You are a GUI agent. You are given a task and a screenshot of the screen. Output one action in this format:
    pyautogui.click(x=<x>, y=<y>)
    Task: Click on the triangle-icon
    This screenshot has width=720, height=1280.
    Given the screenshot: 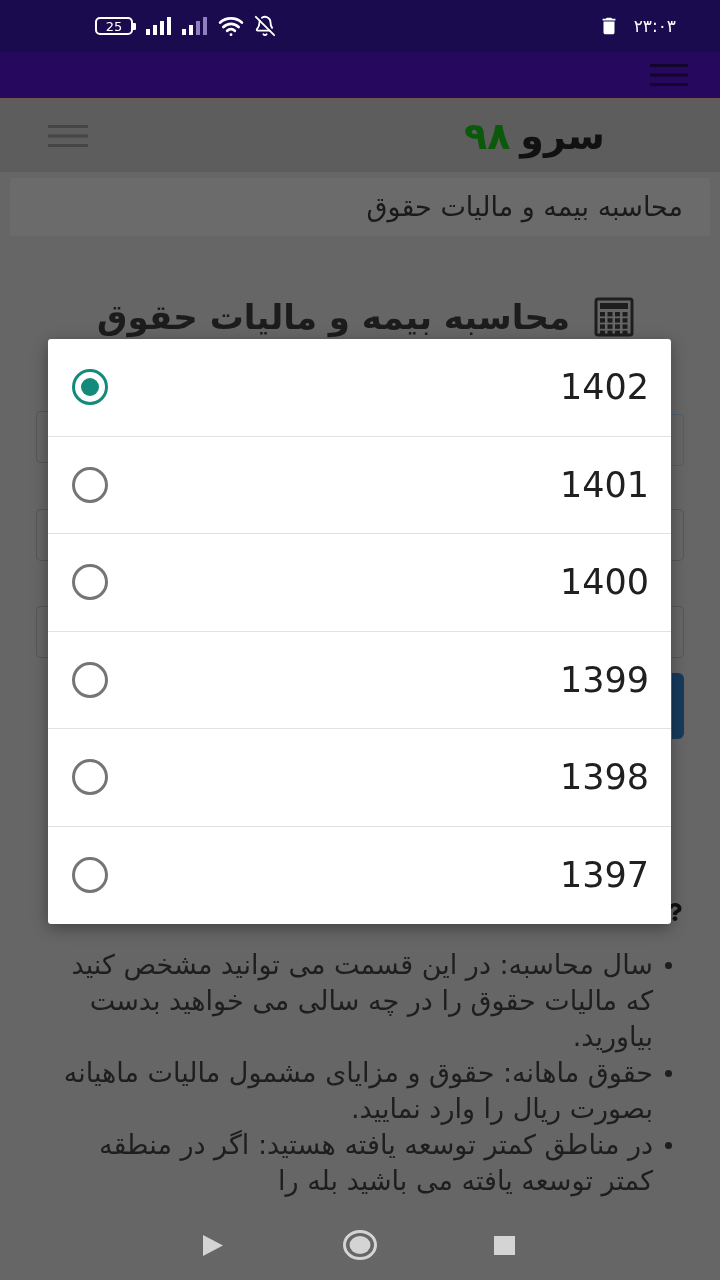 What is the action you would take?
    pyautogui.click(x=213, y=1245)
    